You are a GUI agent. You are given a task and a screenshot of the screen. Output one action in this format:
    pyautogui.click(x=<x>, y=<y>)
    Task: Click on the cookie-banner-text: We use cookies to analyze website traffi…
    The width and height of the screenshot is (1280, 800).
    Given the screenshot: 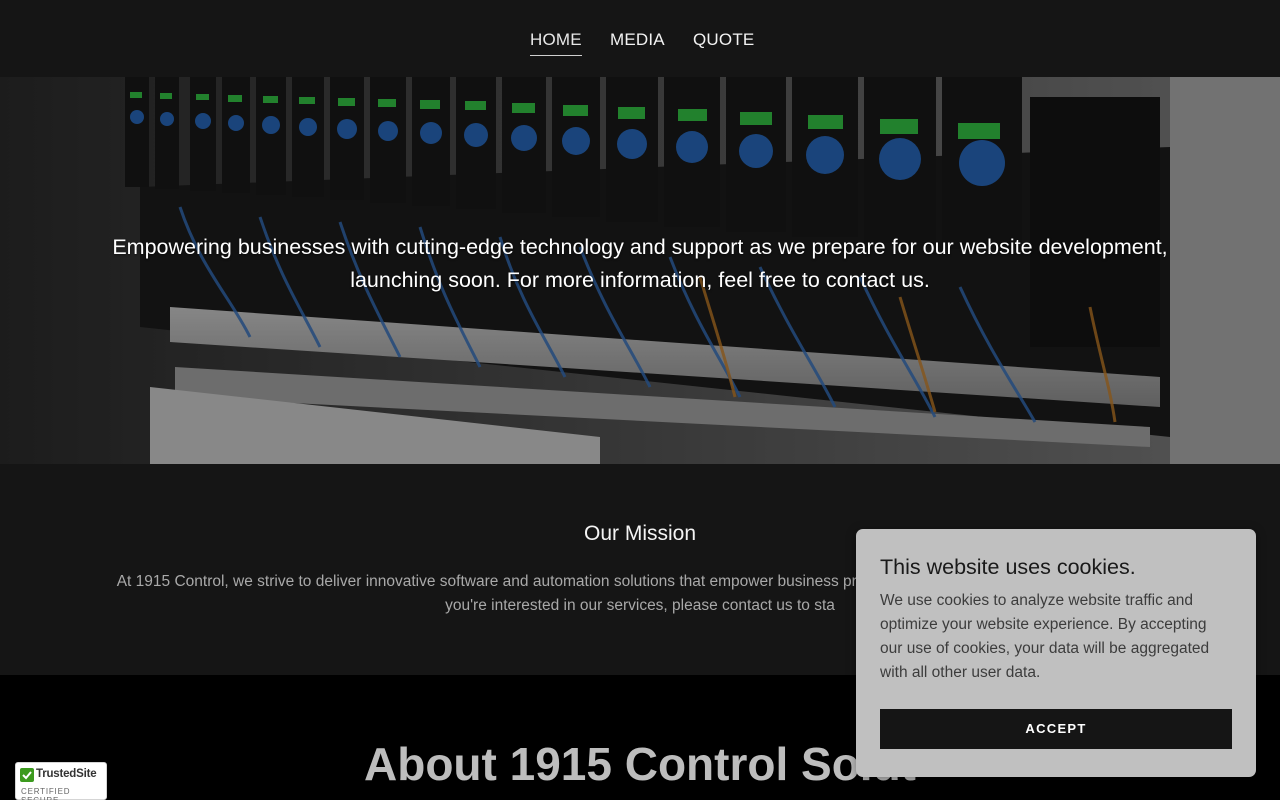 What is the action you would take?
    pyautogui.click(x=1045, y=636)
    